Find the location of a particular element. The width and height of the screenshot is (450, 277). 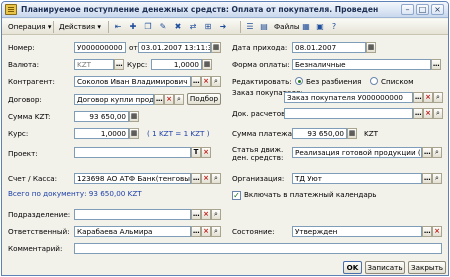

help-icon: ? is located at coordinates (334, 27).